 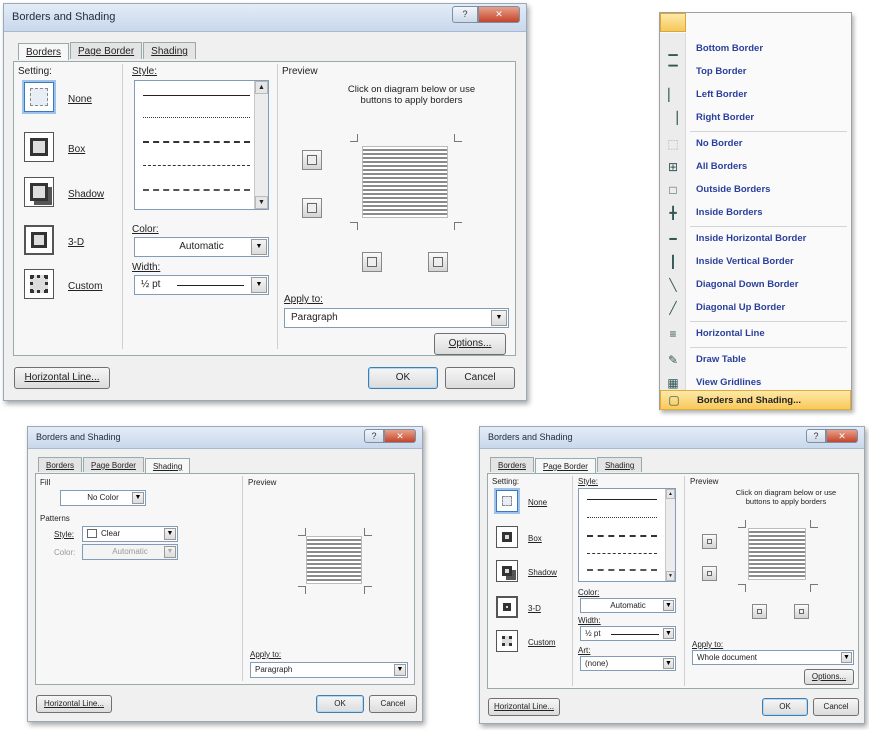 I want to click on menu-item-left-border: ▏ Left Border, so click(x=755, y=95).